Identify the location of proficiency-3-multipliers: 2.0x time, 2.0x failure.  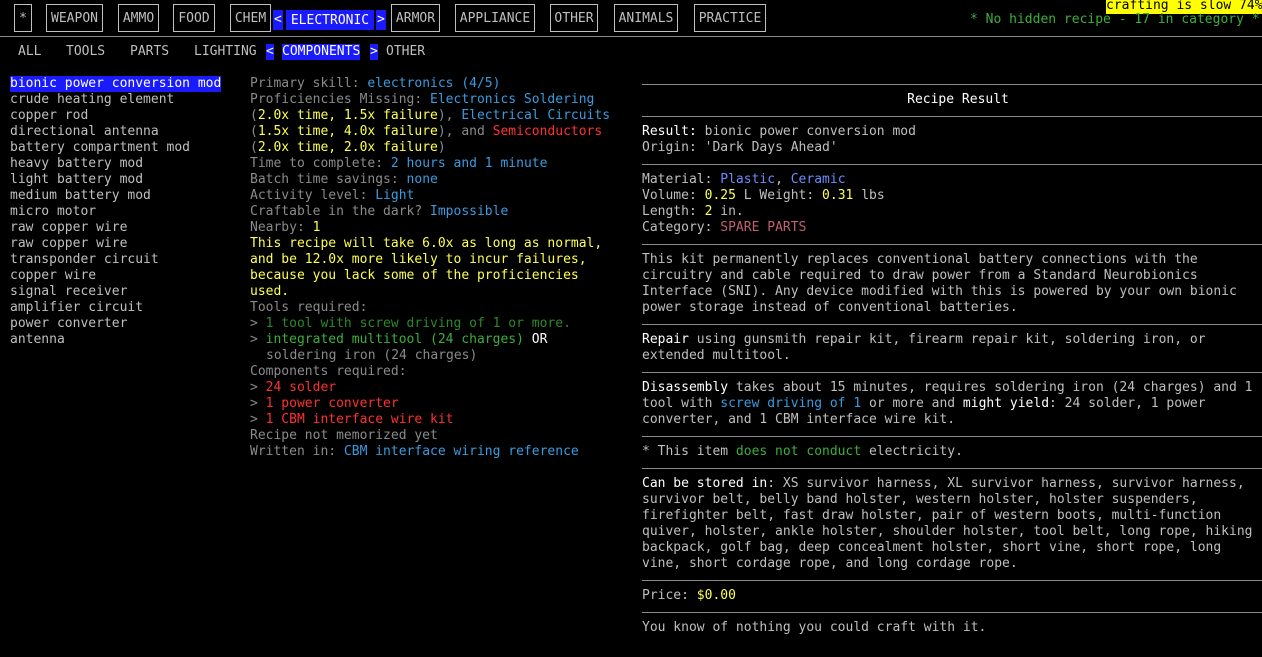
(347, 147).